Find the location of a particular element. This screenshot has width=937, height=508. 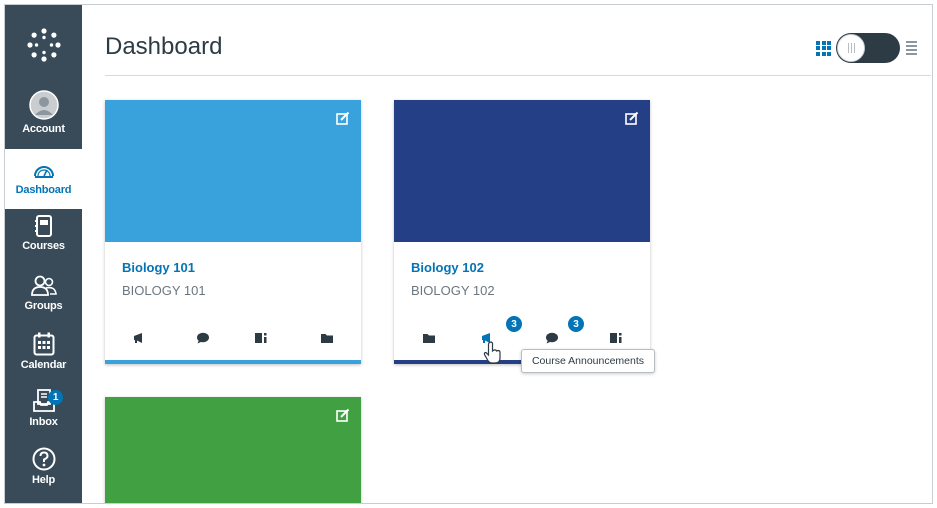

nav-item-inbox: 1 Inbox is located at coordinates (43, 416).